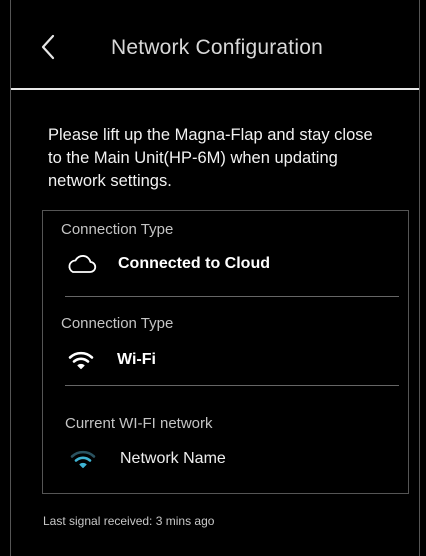  Describe the element at coordinates (117, 323) in the screenshot. I see `connection-type-label: Connection Type` at that location.